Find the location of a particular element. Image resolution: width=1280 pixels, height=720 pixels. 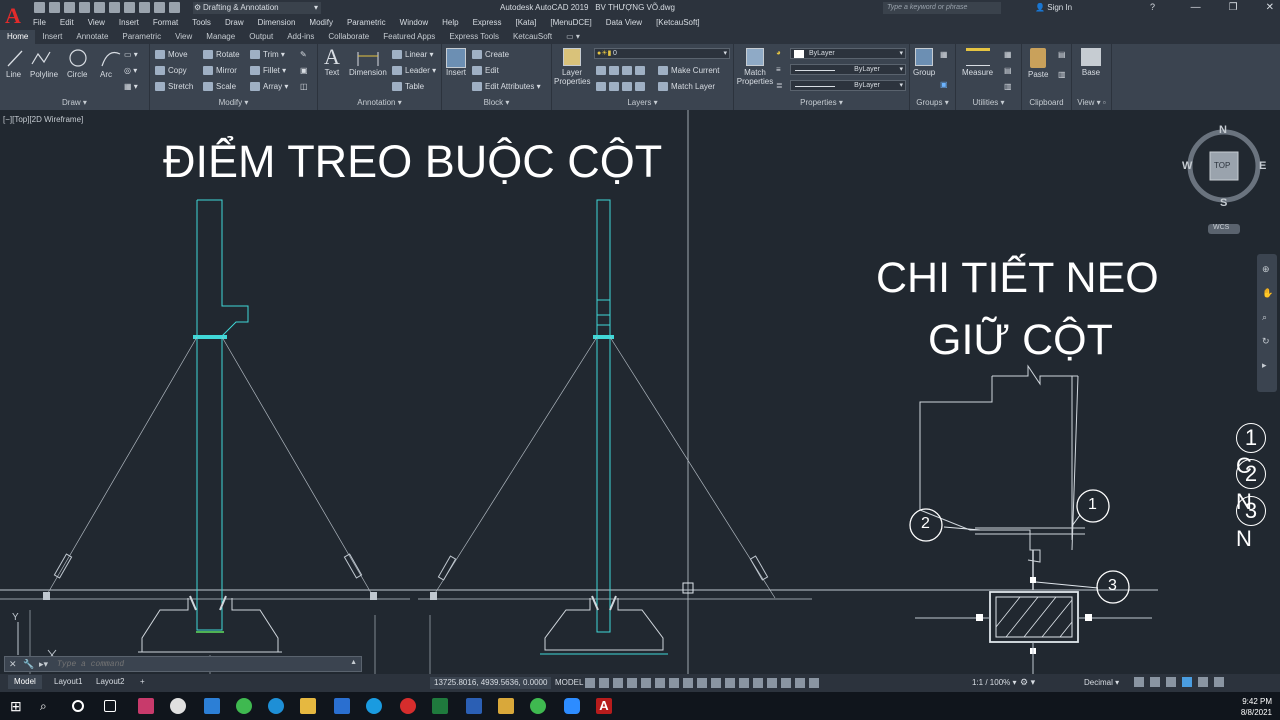

menu-item-express: Express is located at coordinates (487, 23).